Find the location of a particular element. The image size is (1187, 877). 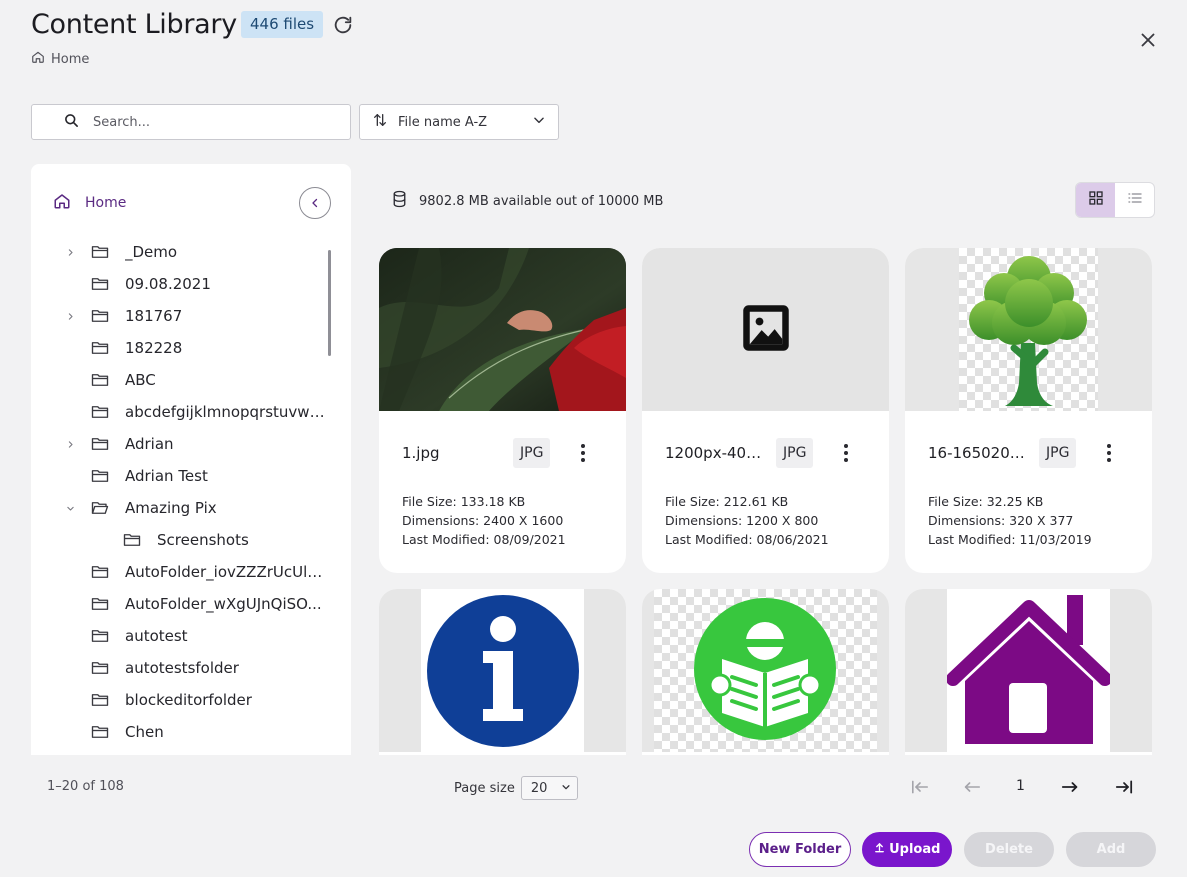

reading-book-icon is located at coordinates (765, 670).